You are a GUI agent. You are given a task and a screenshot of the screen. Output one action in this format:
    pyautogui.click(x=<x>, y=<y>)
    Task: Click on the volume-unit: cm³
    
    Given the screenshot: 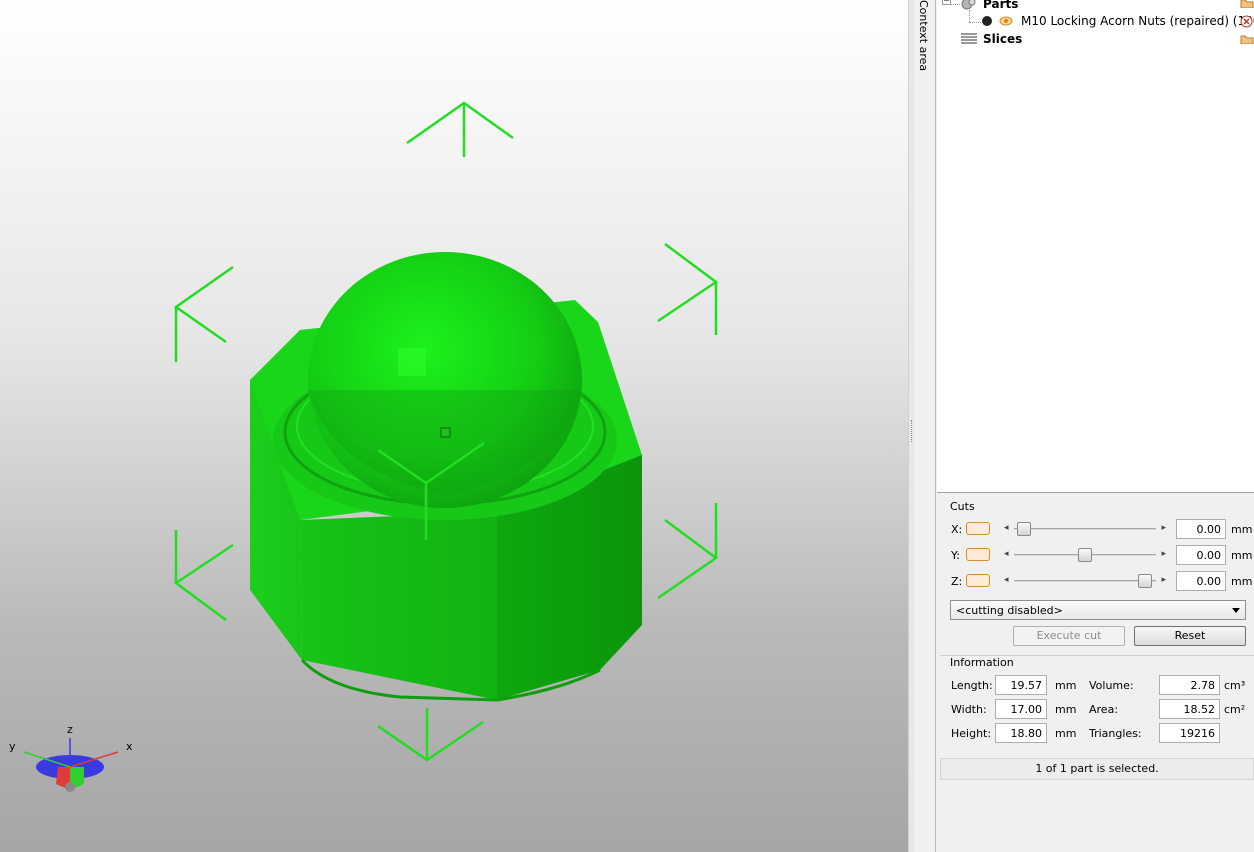 What is the action you would take?
    pyautogui.click(x=1235, y=685)
    